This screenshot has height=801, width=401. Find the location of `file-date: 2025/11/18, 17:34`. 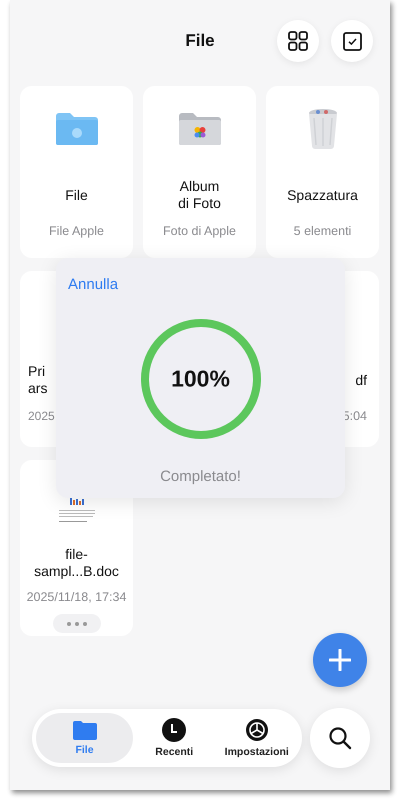

file-date: 2025/11/18, 17:34 is located at coordinates (76, 597).